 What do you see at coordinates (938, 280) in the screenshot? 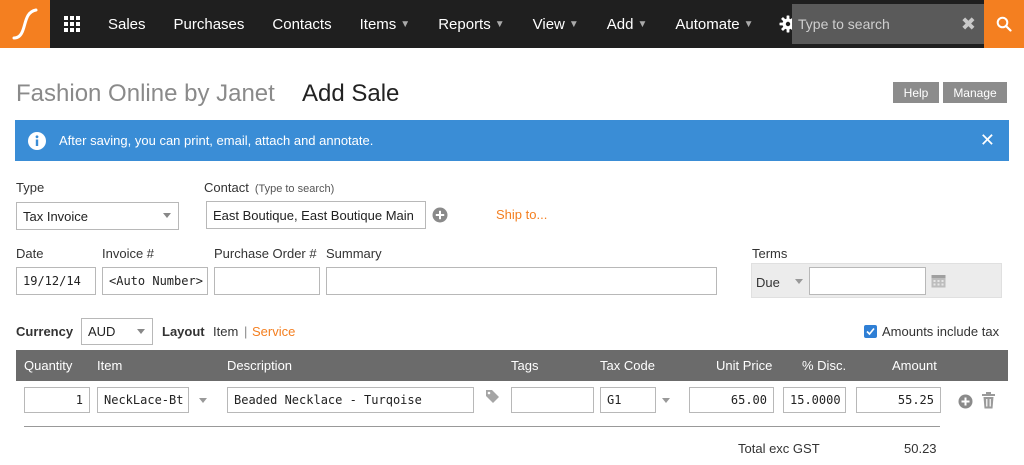
I see `calendar-icon` at bounding box center [938, 280].